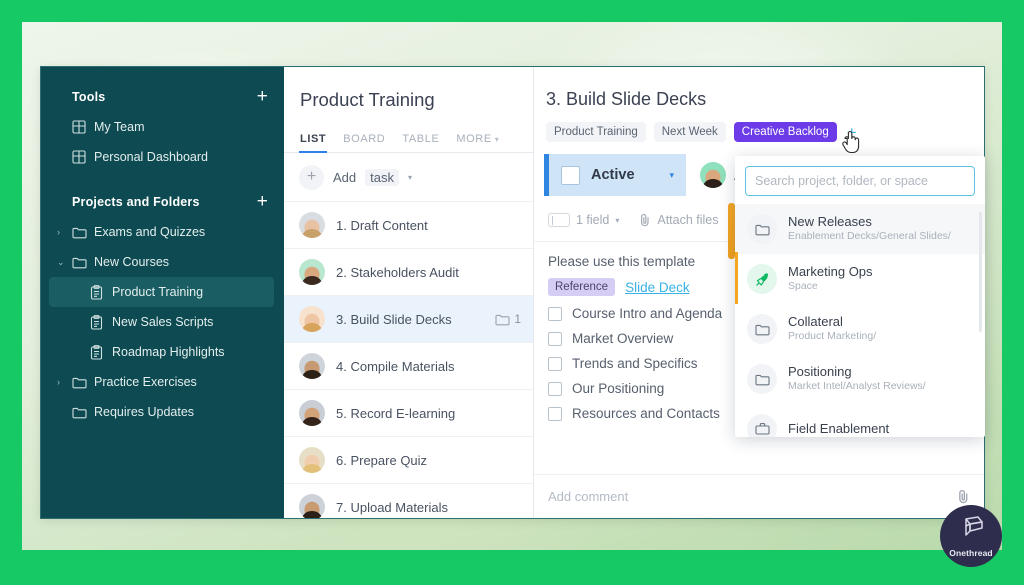 The height and width of the screenshot is (585, 1024). Describe the element at coordinates (689, 132) in the screenshot. I see `tag-next-week: Next Week` at that location.